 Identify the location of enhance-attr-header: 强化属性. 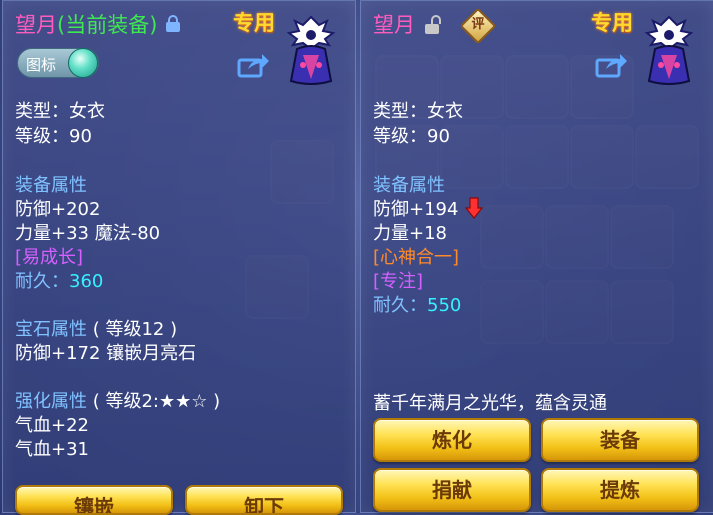
(51, 401).